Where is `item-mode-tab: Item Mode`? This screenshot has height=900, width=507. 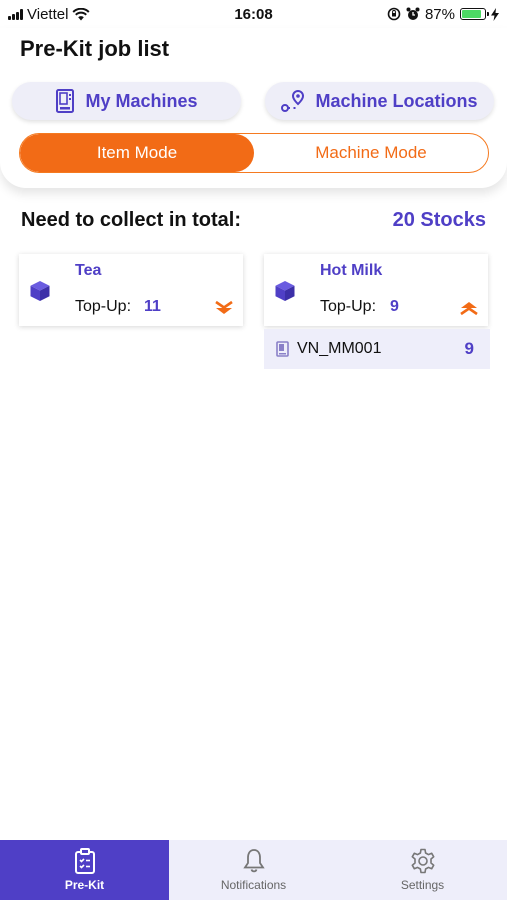
item-mode-tab: Item Mode is located at coordinates (137, 153).